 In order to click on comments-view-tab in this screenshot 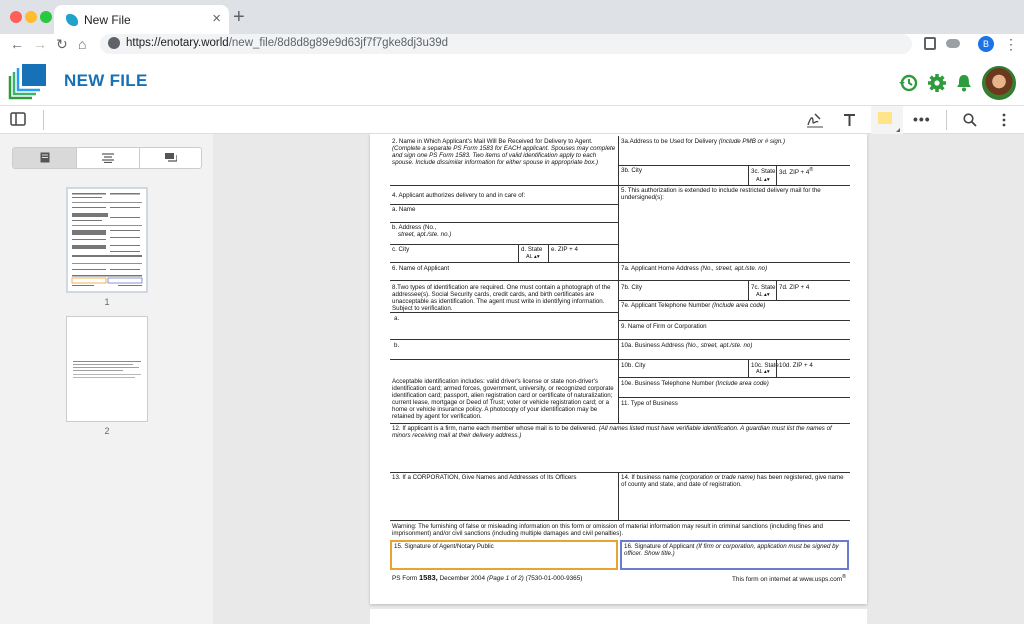, I will do `click(170, 158)`.